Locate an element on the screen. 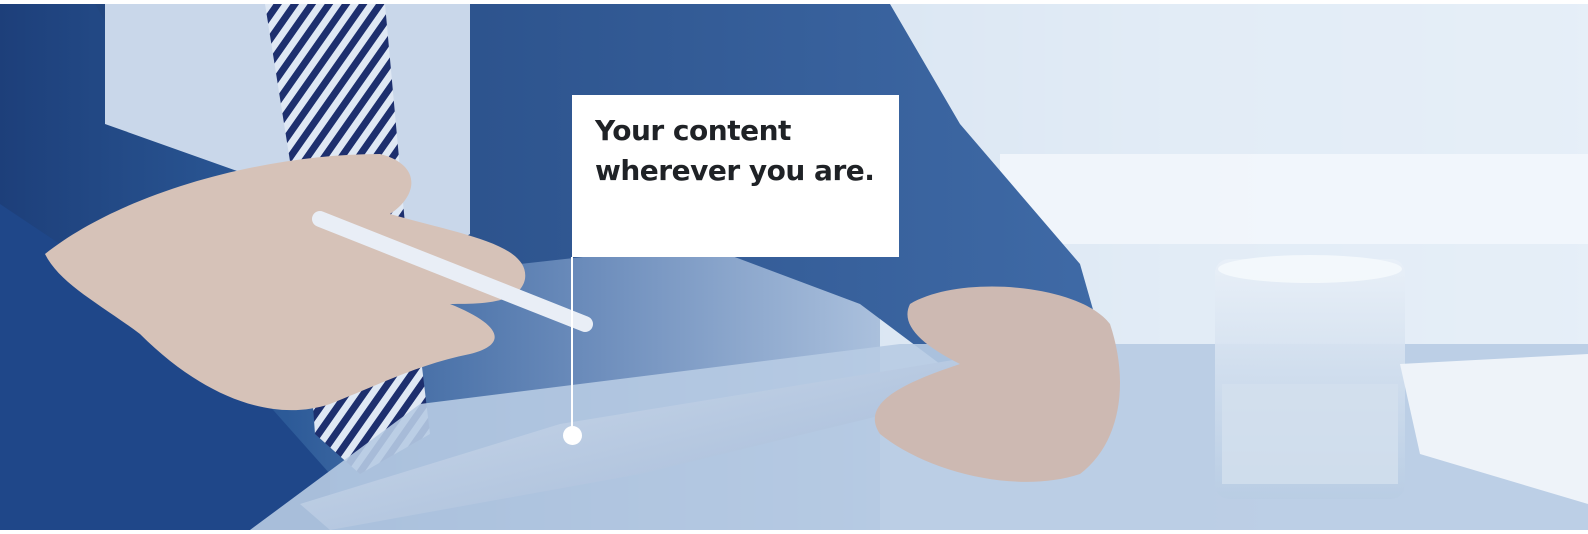 This screenshot has width=1588, height=534. callout-pointer-line is located at coordinates (572, 346).